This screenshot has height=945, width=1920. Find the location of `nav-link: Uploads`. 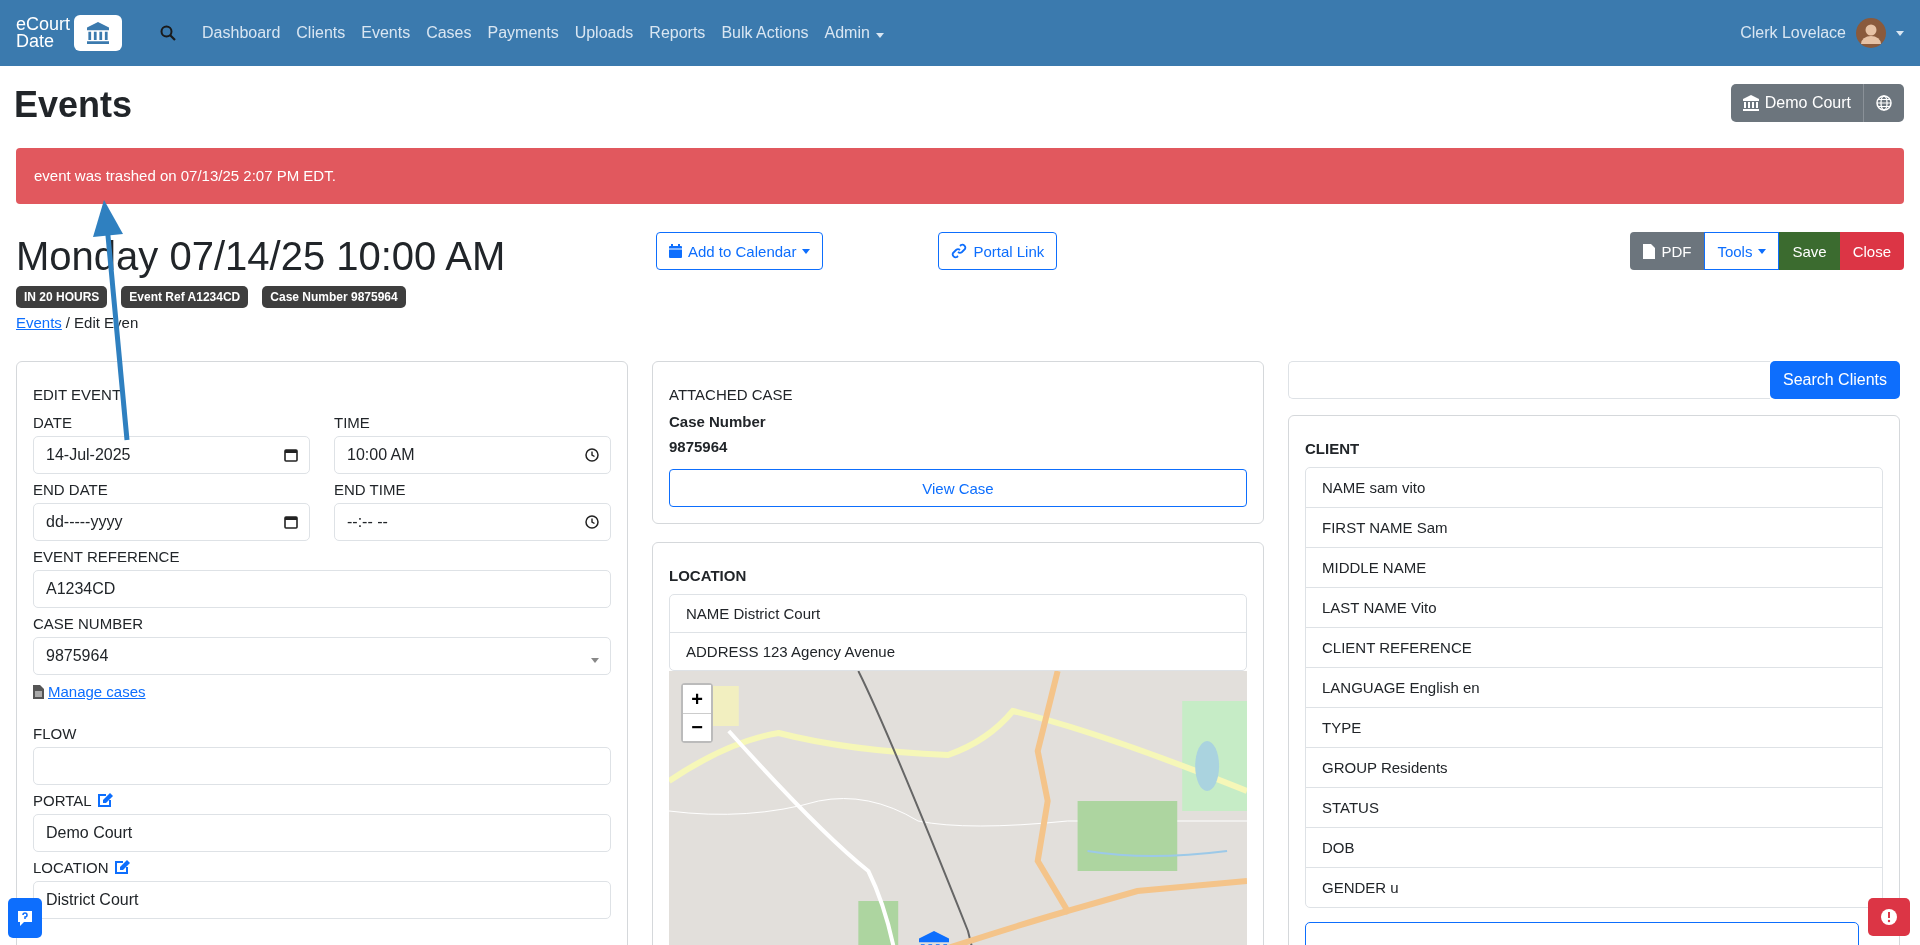

nav-link: Uploads is located at coordinates (604, 33).